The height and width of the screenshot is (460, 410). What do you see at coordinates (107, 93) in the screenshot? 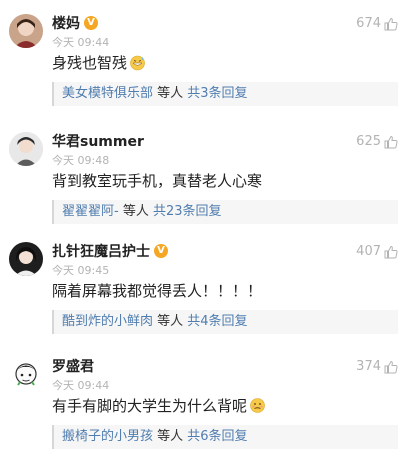
I see `reply-user-link: 美女模特俱乐部` at bounding box center [107, 93].